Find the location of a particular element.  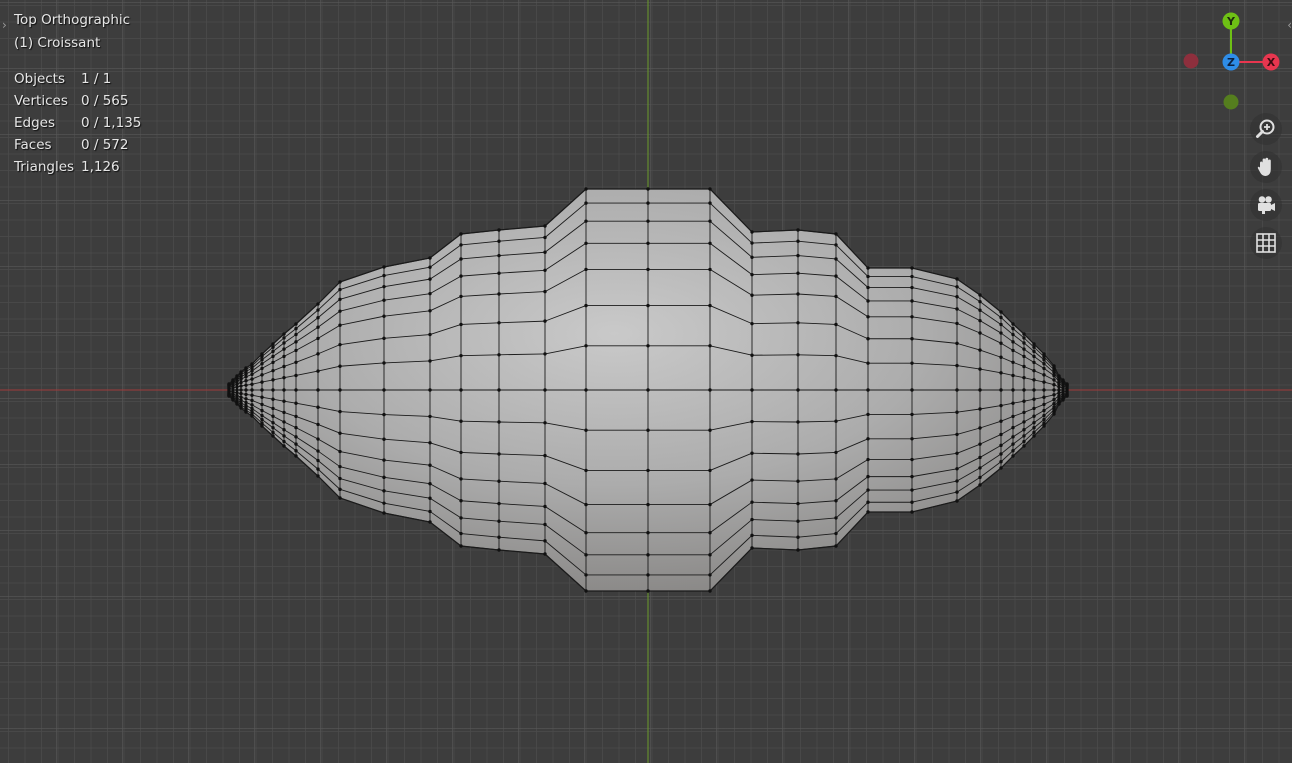

navigation-gizmo: Y Z X is located at coordinates (1235, 63).